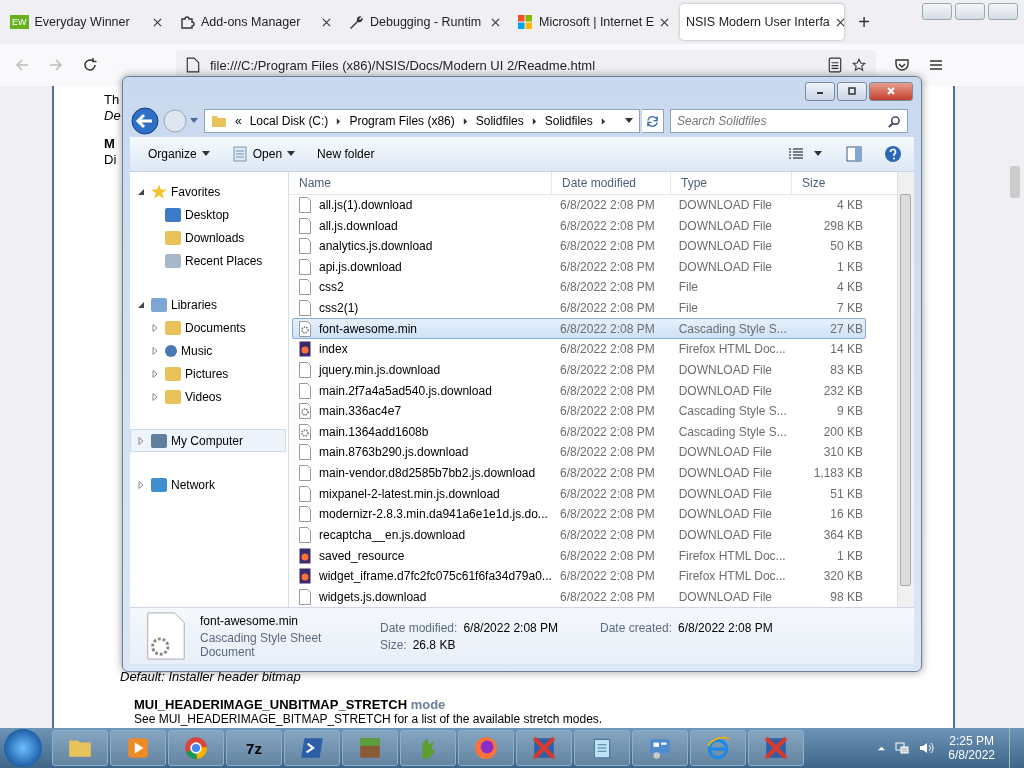 This screenshot has height=768, width=1024. What do you see at coordinates (138, 748) in the screenshot?
I see `player-taskbar-button` at bounding box center [138, 748].